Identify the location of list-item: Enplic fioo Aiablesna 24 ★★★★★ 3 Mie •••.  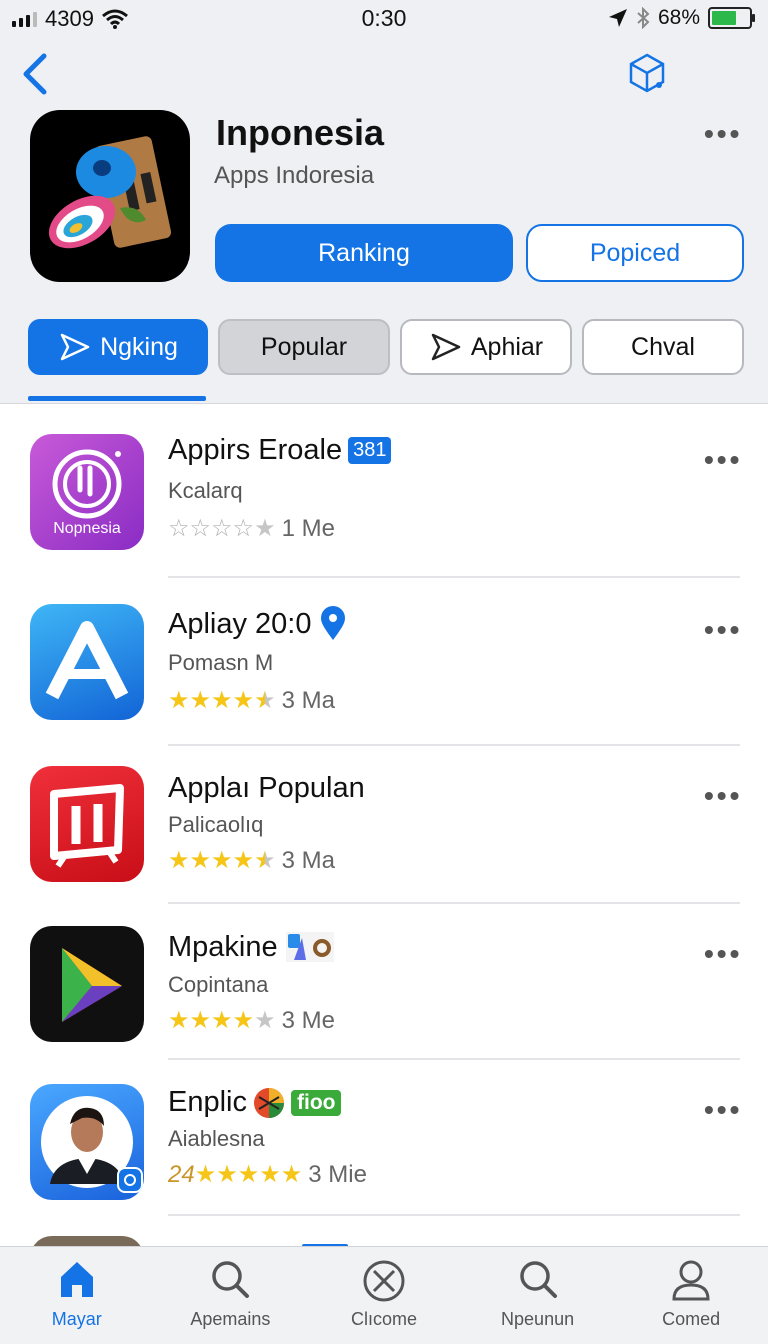
(384, 1138).